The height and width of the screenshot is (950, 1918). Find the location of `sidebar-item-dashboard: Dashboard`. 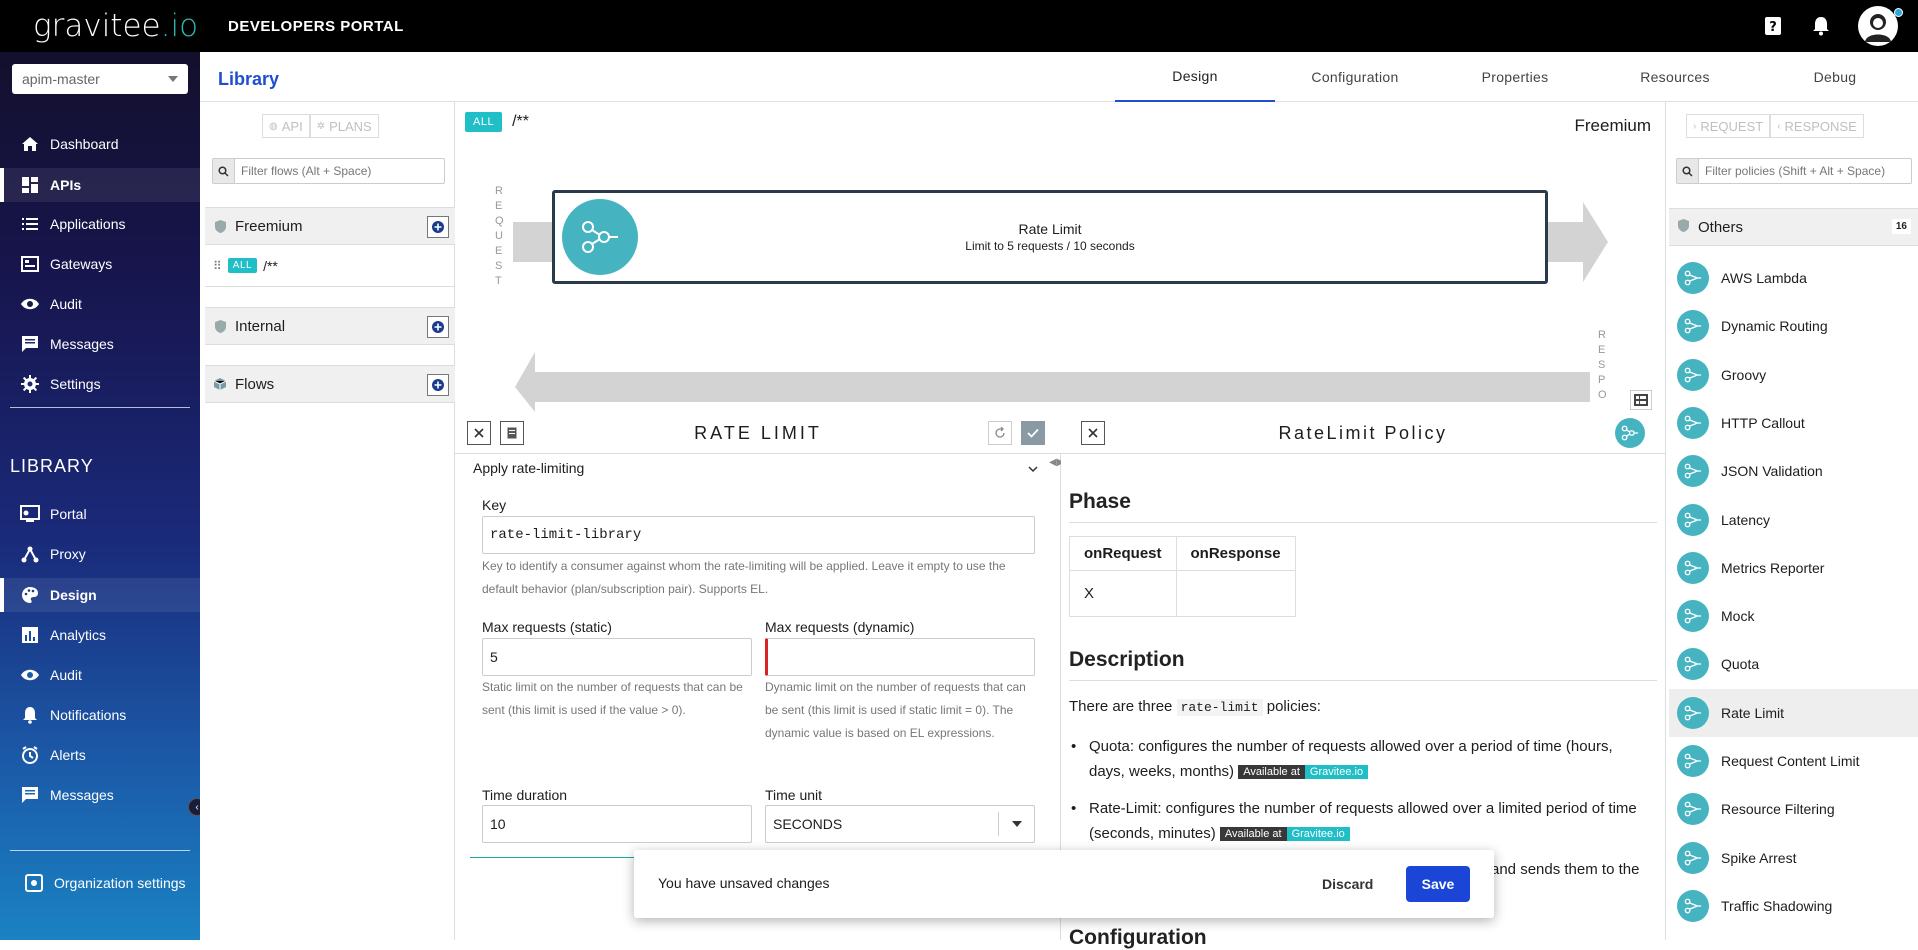

sidebar-item-dashboard: Dashboard is located at coordinates (100, 144).